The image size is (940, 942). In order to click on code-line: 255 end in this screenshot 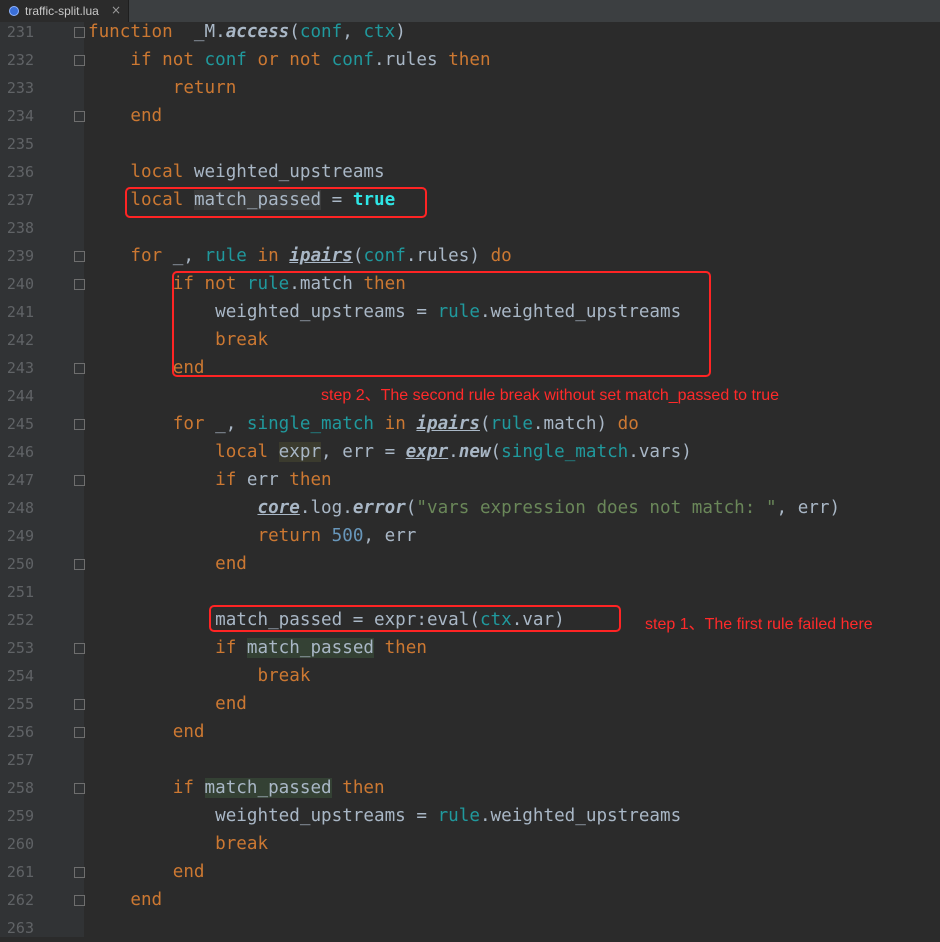, I will do `click(470, 704)`.